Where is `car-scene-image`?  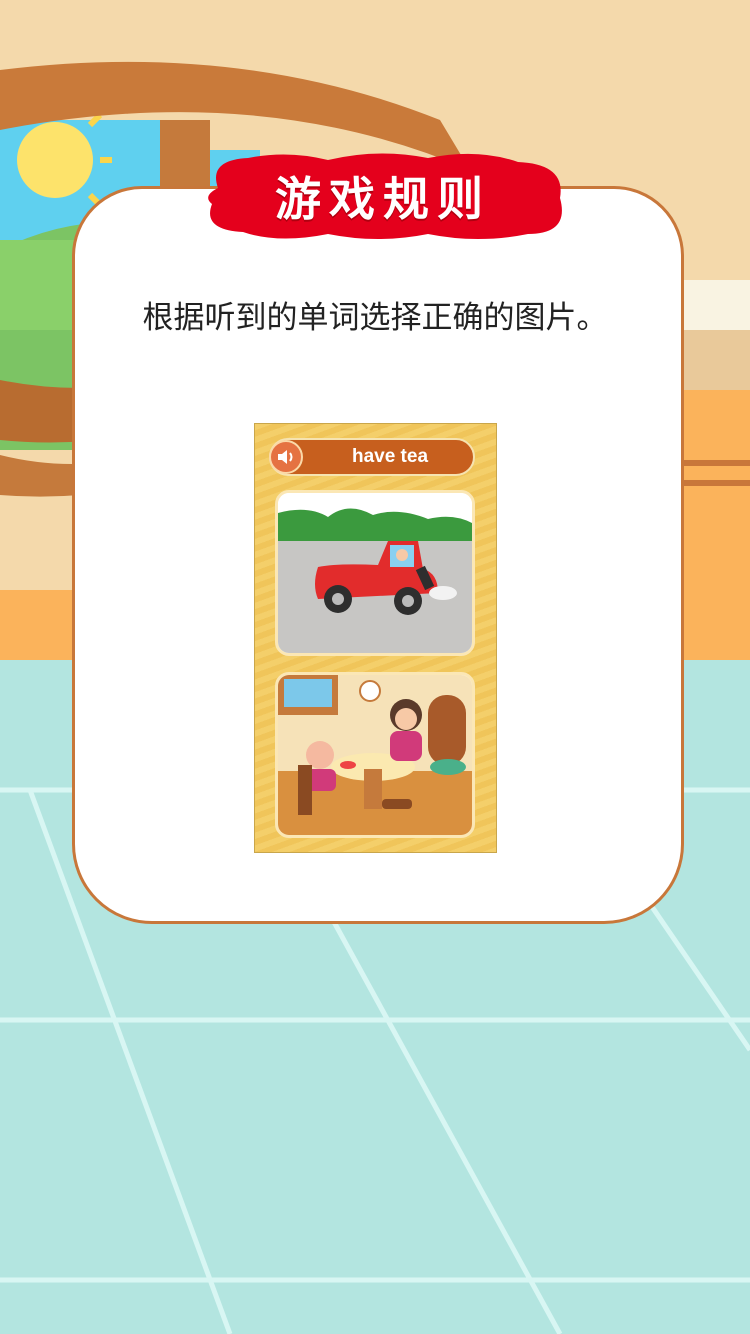 car-scene-image is located at coordinates (375, 573).